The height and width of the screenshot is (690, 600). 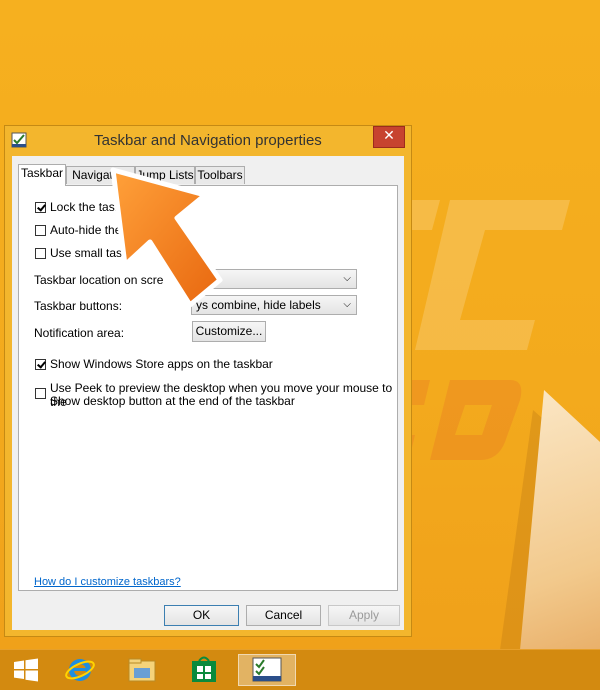 I want to click on start-icon, so click(x=26, y=670).